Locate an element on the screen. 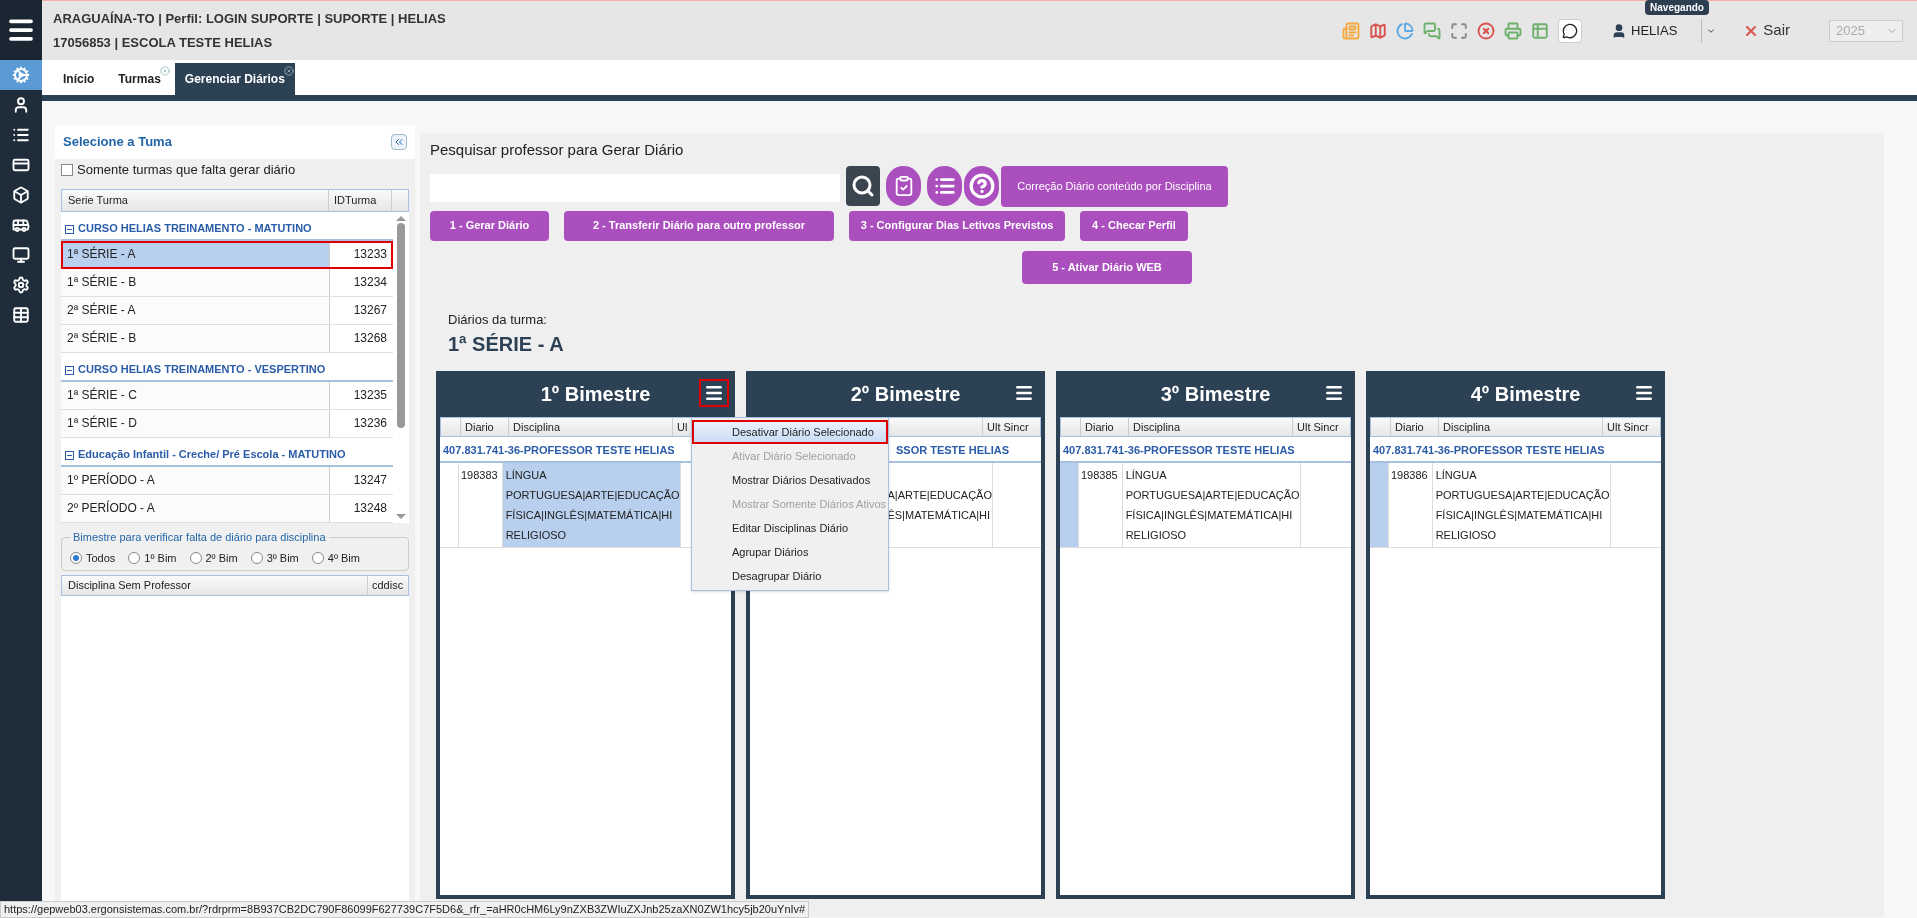 The width and height of the screenshot is (1917, 918). column-header: IDTurma is located at coordinates (360, 200).